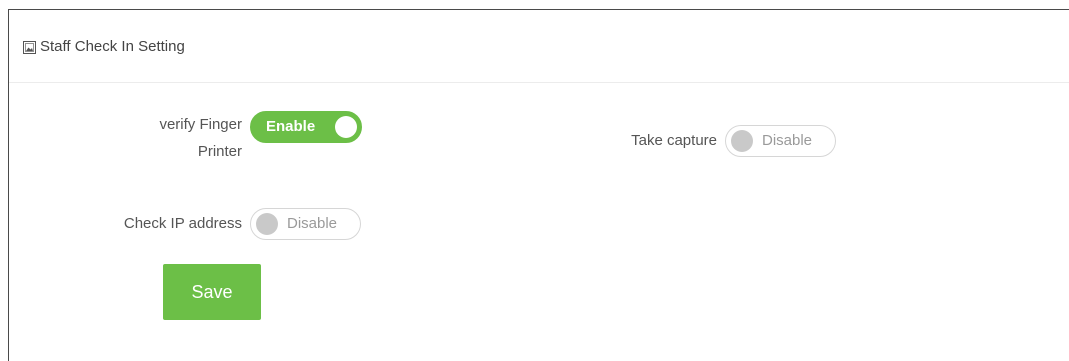 The image size is (1069, 361). I want to click on check-ip-address-toggle: Disable, so click(305, 224).